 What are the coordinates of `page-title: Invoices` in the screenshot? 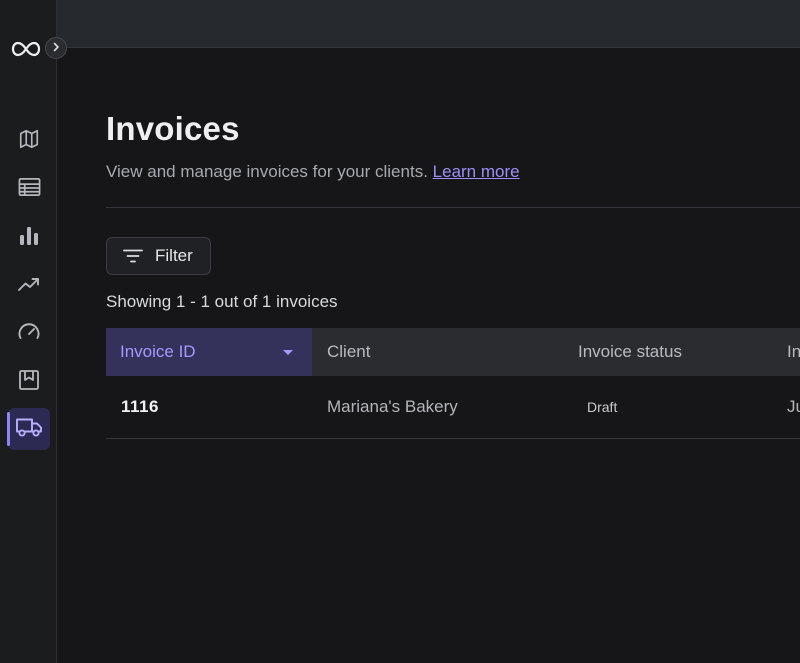 It's located at (173, 128).